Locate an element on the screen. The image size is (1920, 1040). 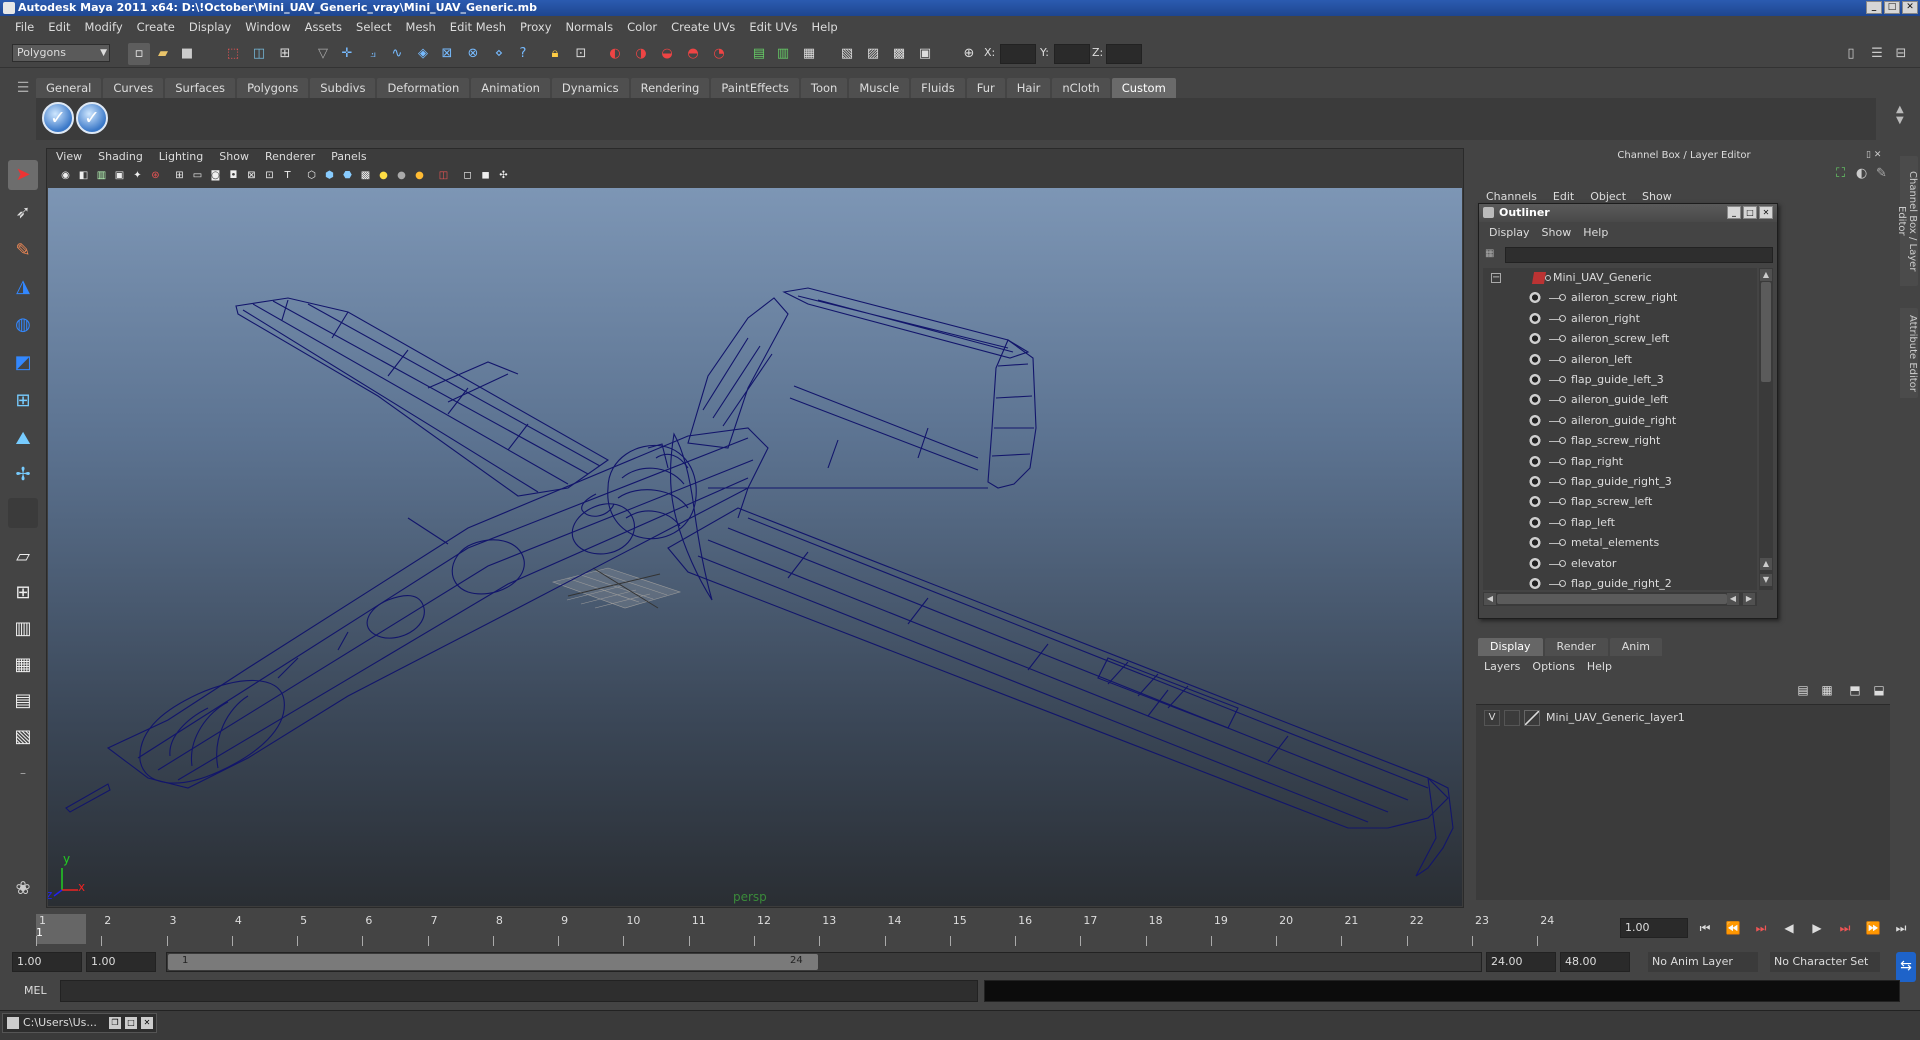
isolate-select-icon: ◫ is located at coordinates (443, 175).